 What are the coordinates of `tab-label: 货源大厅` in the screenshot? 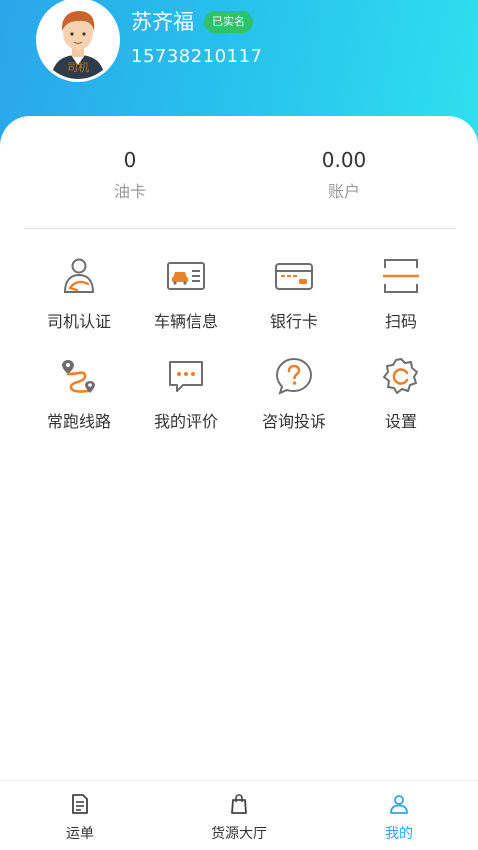 It's located at (239, 834).